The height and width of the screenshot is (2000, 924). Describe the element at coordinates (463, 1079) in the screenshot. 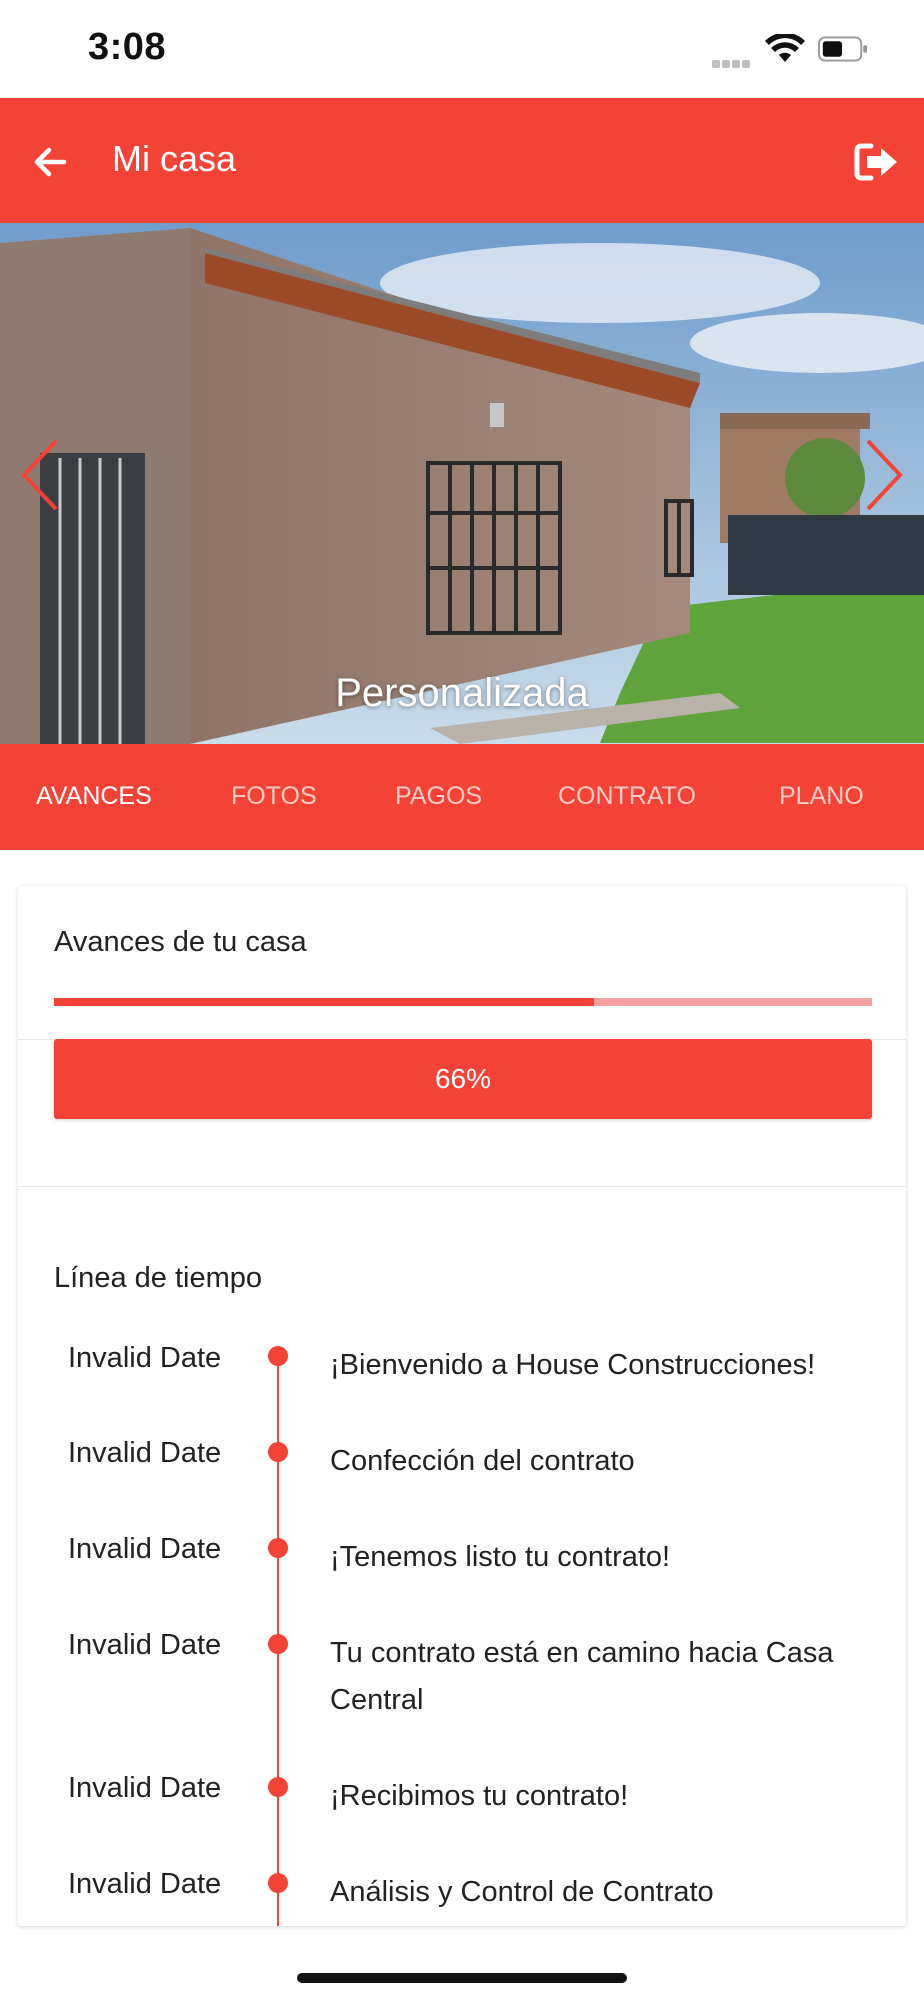

I see `percent-button: 66%` at that location.